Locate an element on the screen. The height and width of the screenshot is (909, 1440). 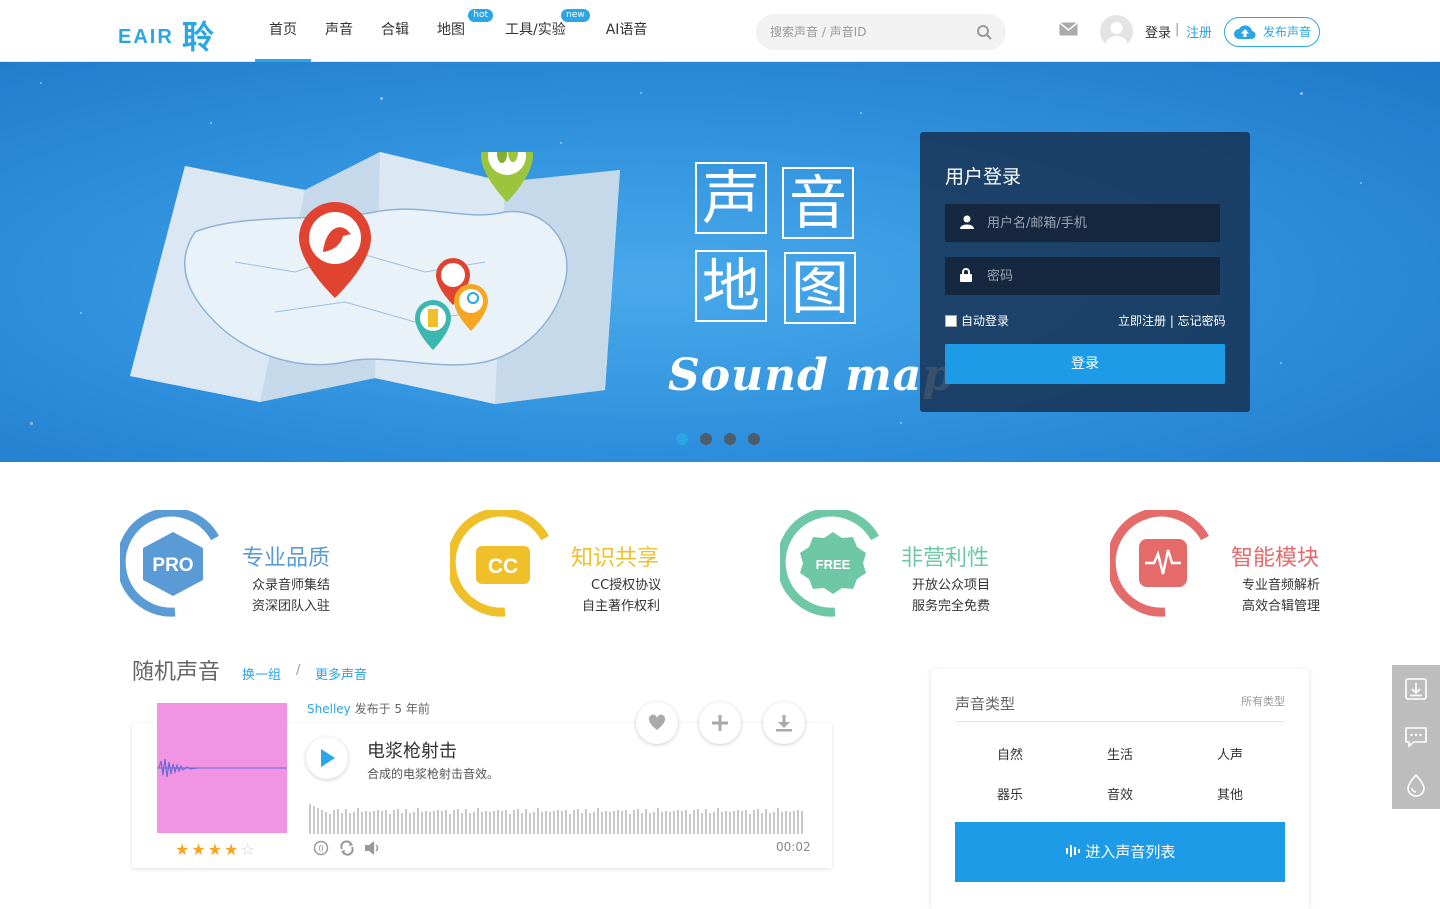
type-sfx: 音效 is located at coordinates (1120, 793).